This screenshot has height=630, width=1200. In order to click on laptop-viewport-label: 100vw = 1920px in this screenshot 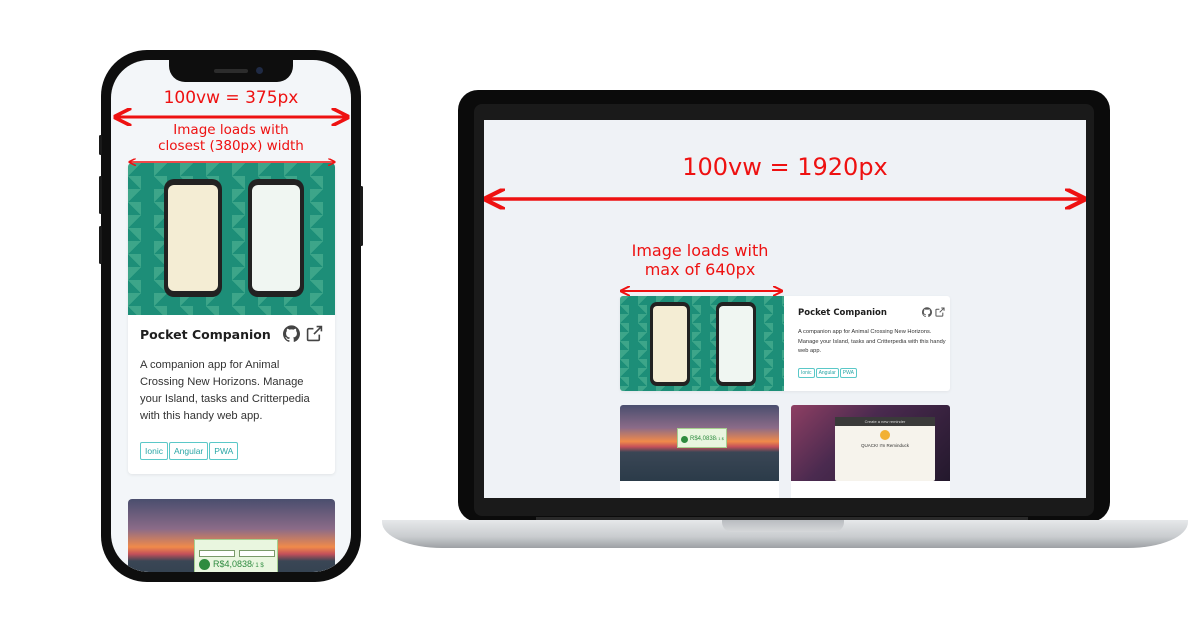, I will do `click(785, 167)`.